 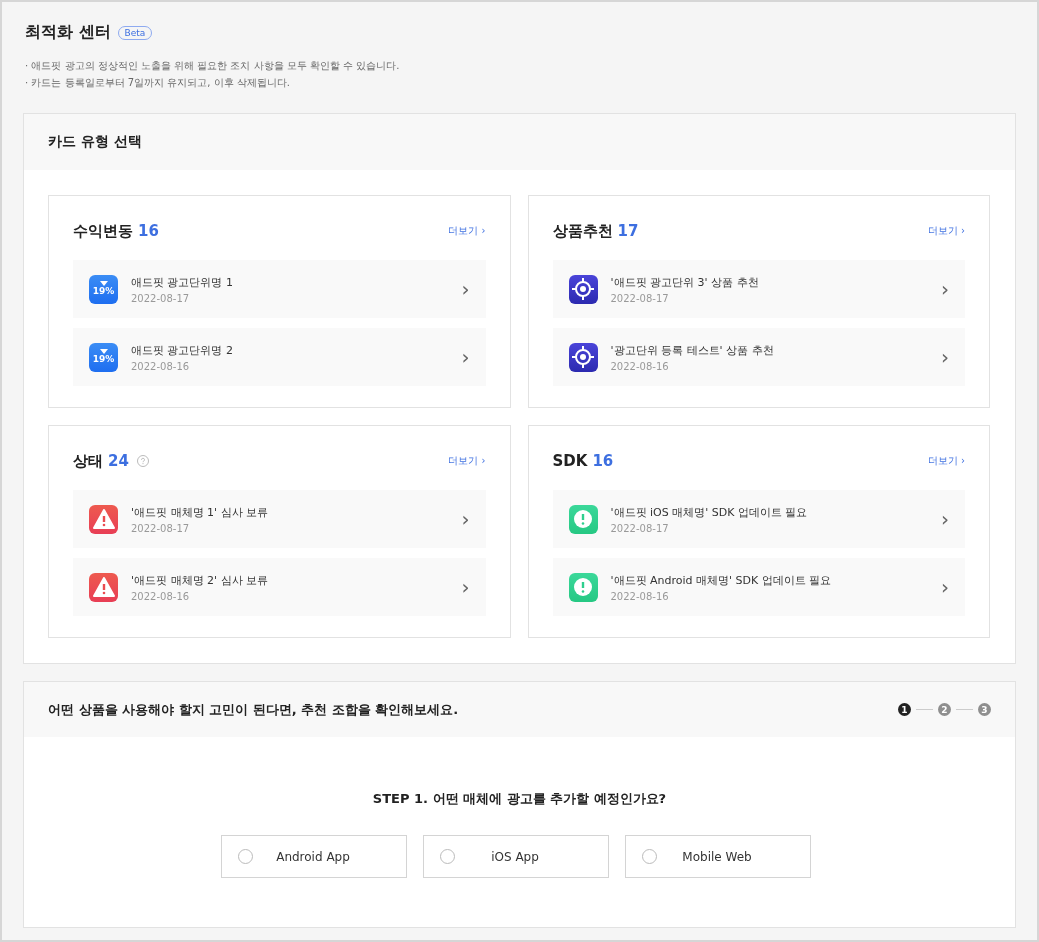 I want to click on card-title: 상품추천, so click(x=582, y=231).